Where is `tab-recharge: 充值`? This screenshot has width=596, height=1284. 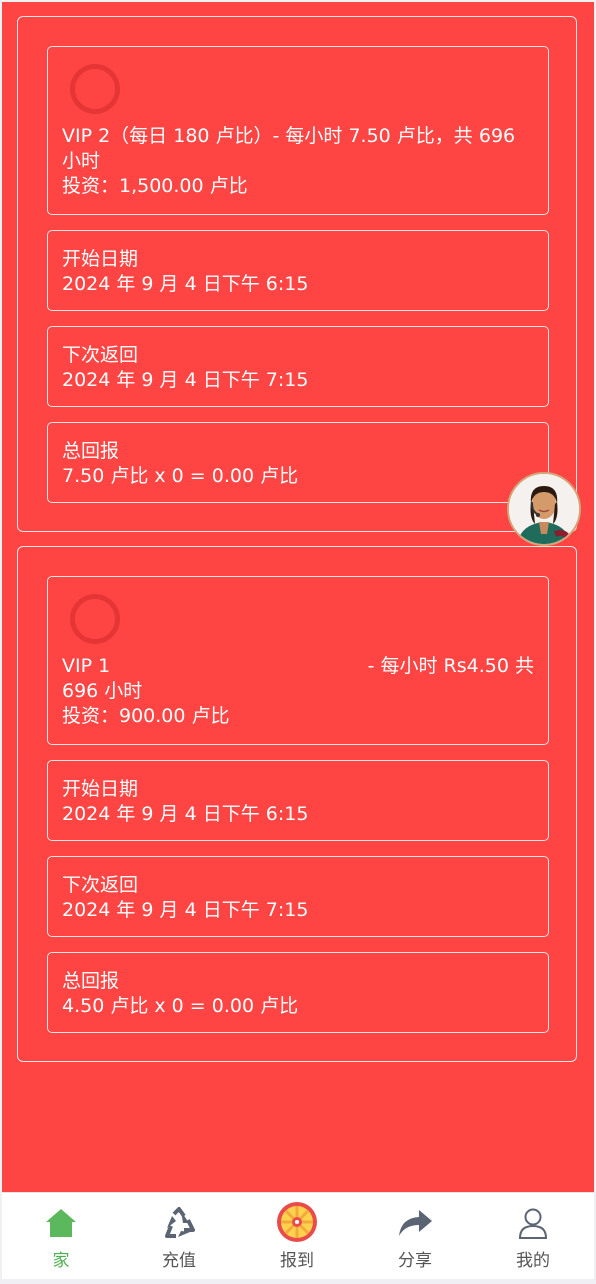
tab-recharge: 充值 is located at coordinates (179, 1236).